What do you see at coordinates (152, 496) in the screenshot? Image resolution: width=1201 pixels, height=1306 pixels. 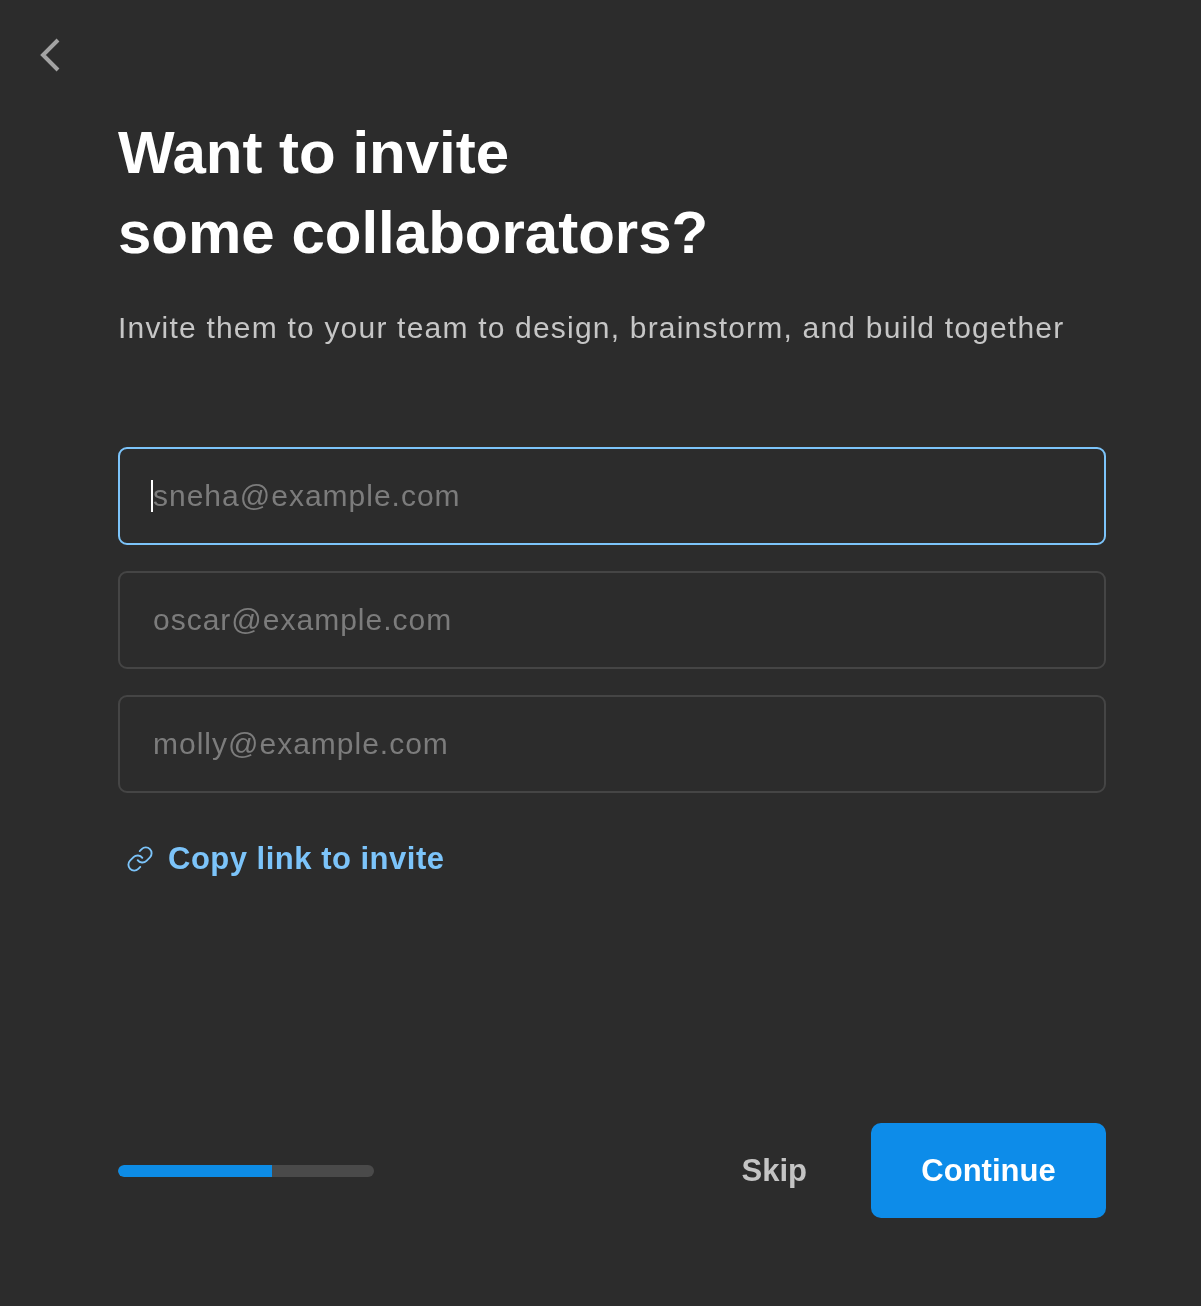 I see `text-cursor-icon` at bounding box center [152, 496].